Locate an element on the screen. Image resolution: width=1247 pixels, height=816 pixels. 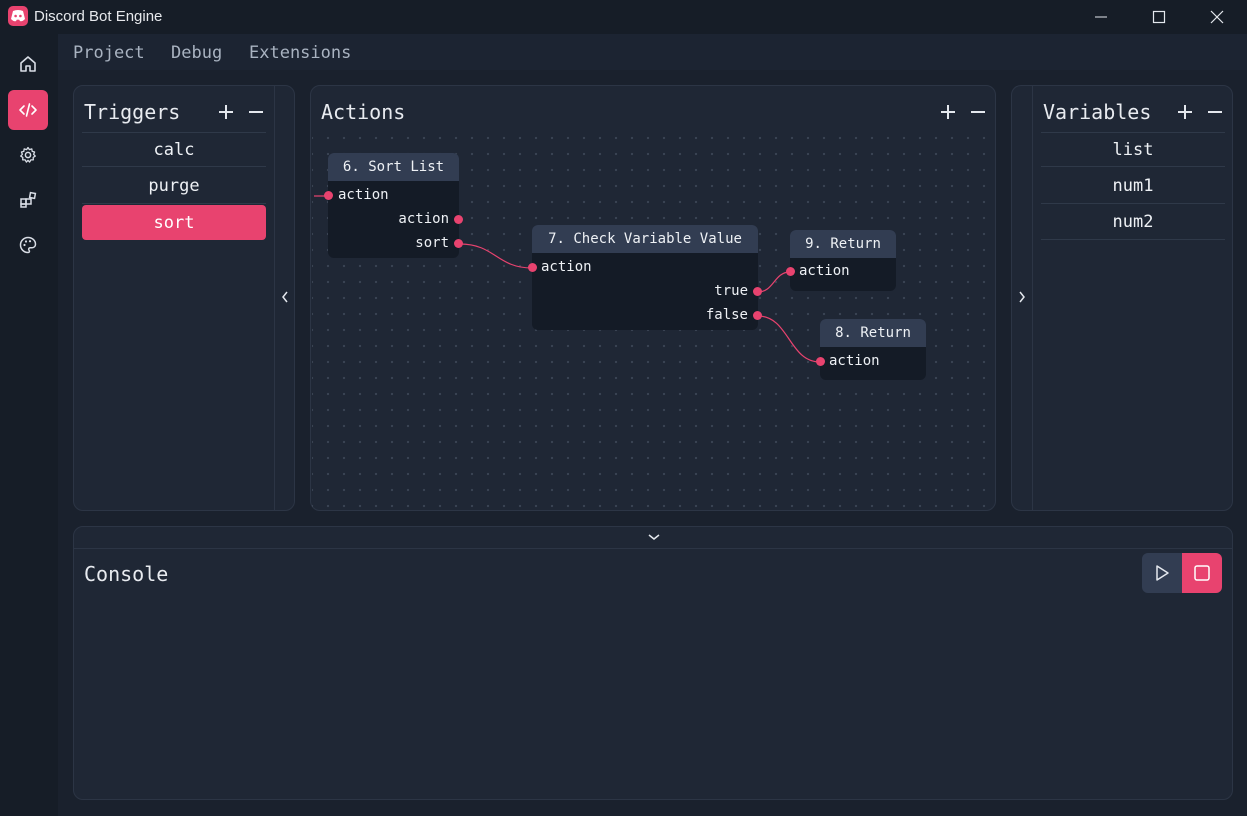
node-sort-list: 6. Sort List action action sort is located at coordinates (393, 205).